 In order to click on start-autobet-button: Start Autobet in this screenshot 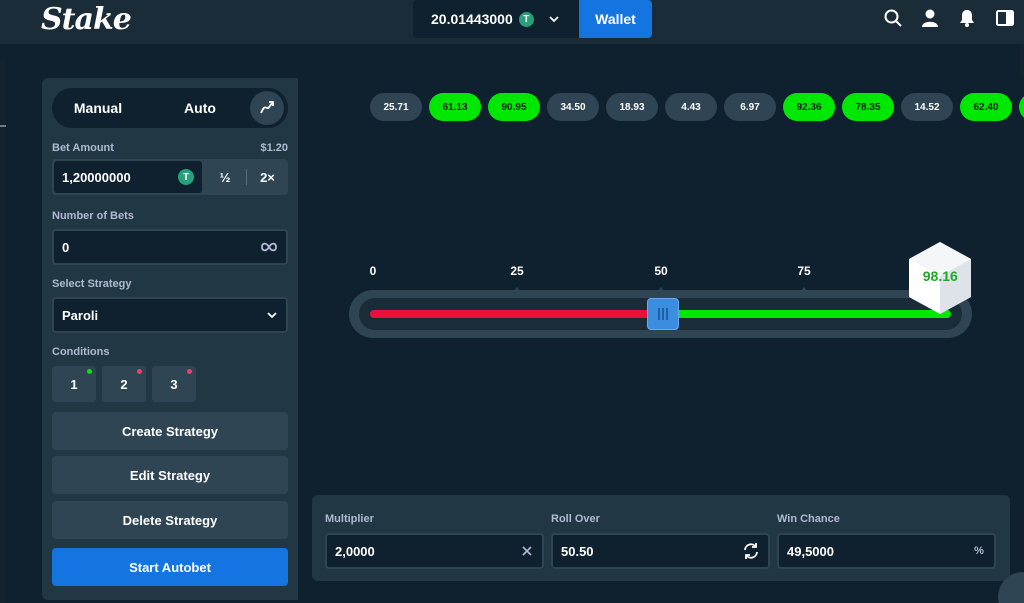, I will do `click(170, 567)`.